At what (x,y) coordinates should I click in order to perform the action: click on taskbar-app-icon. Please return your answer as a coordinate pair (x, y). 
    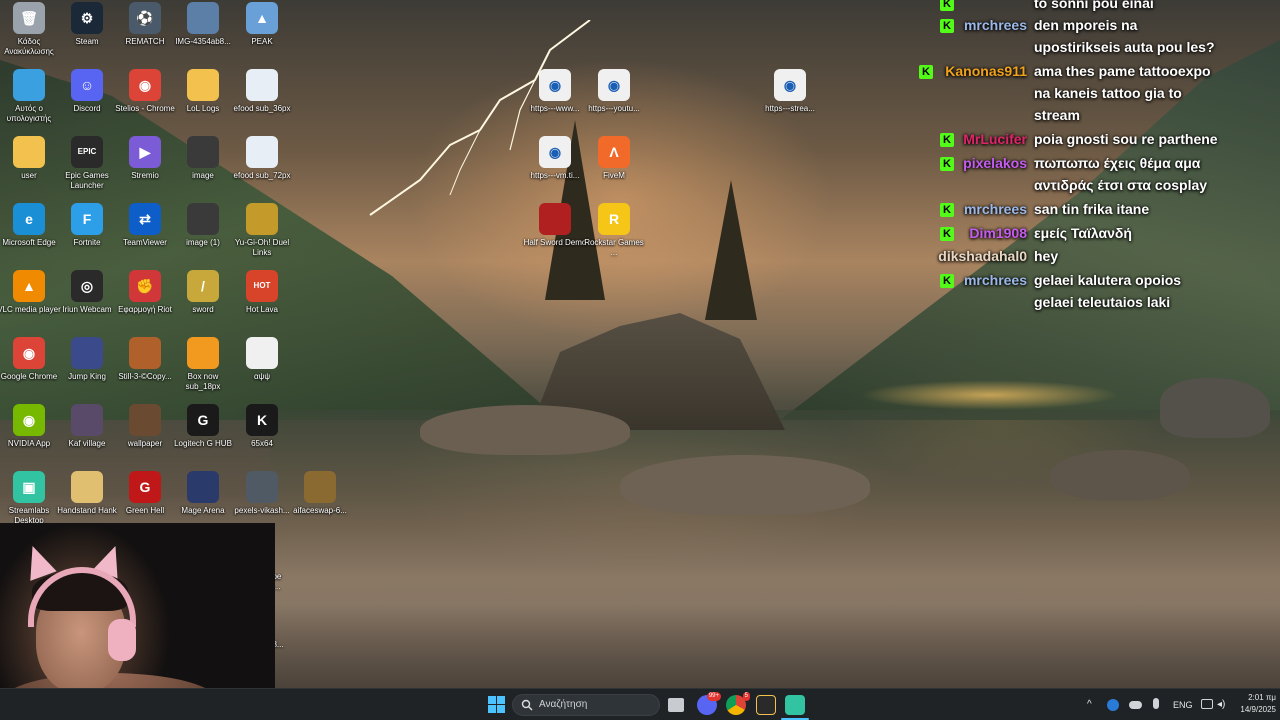
    Looking at the image, I should click on (766, 705).